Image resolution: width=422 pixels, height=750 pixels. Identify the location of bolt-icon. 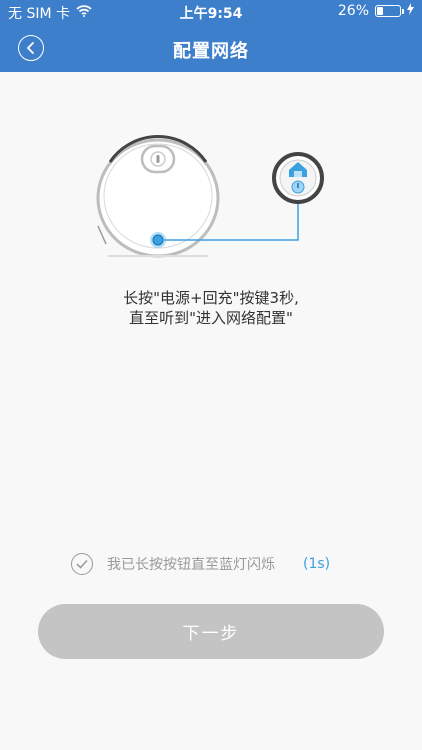
(410, 11).